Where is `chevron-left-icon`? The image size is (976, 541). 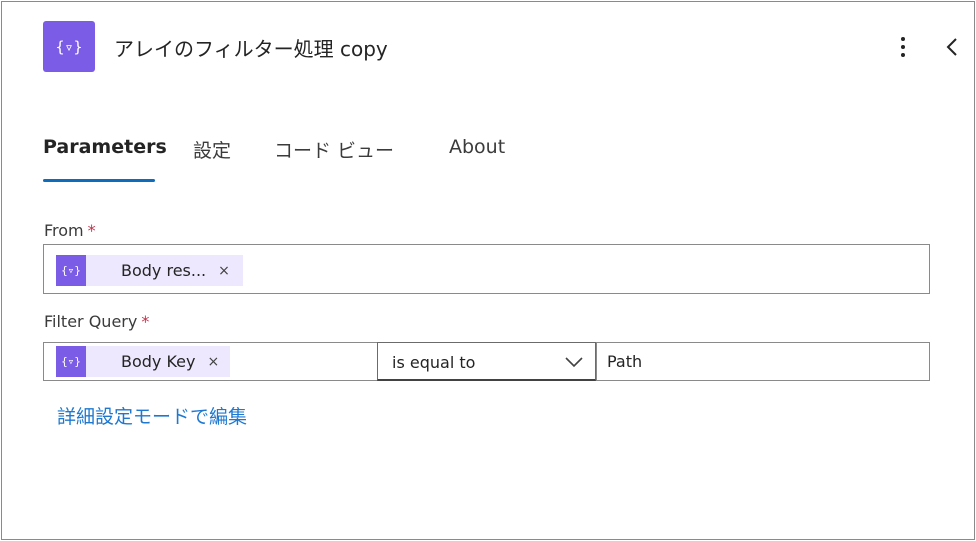 chevron-left-icon is located at coordinates (951, 47).